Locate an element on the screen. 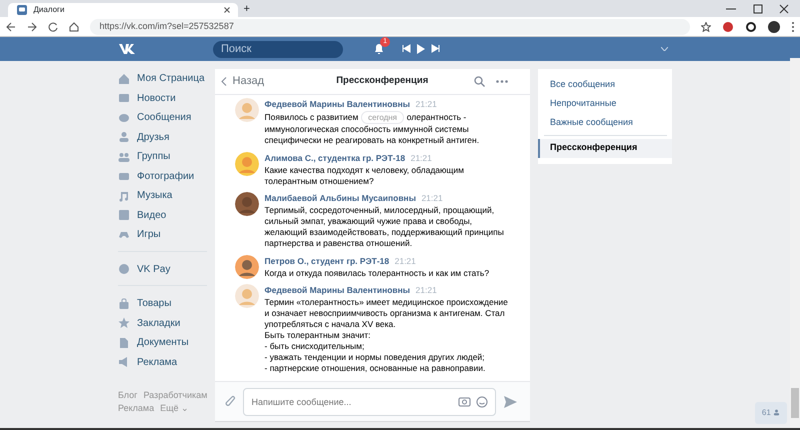 This screenshot has width=800, height=430. maximize-icon is located at coordinates (757, 9).